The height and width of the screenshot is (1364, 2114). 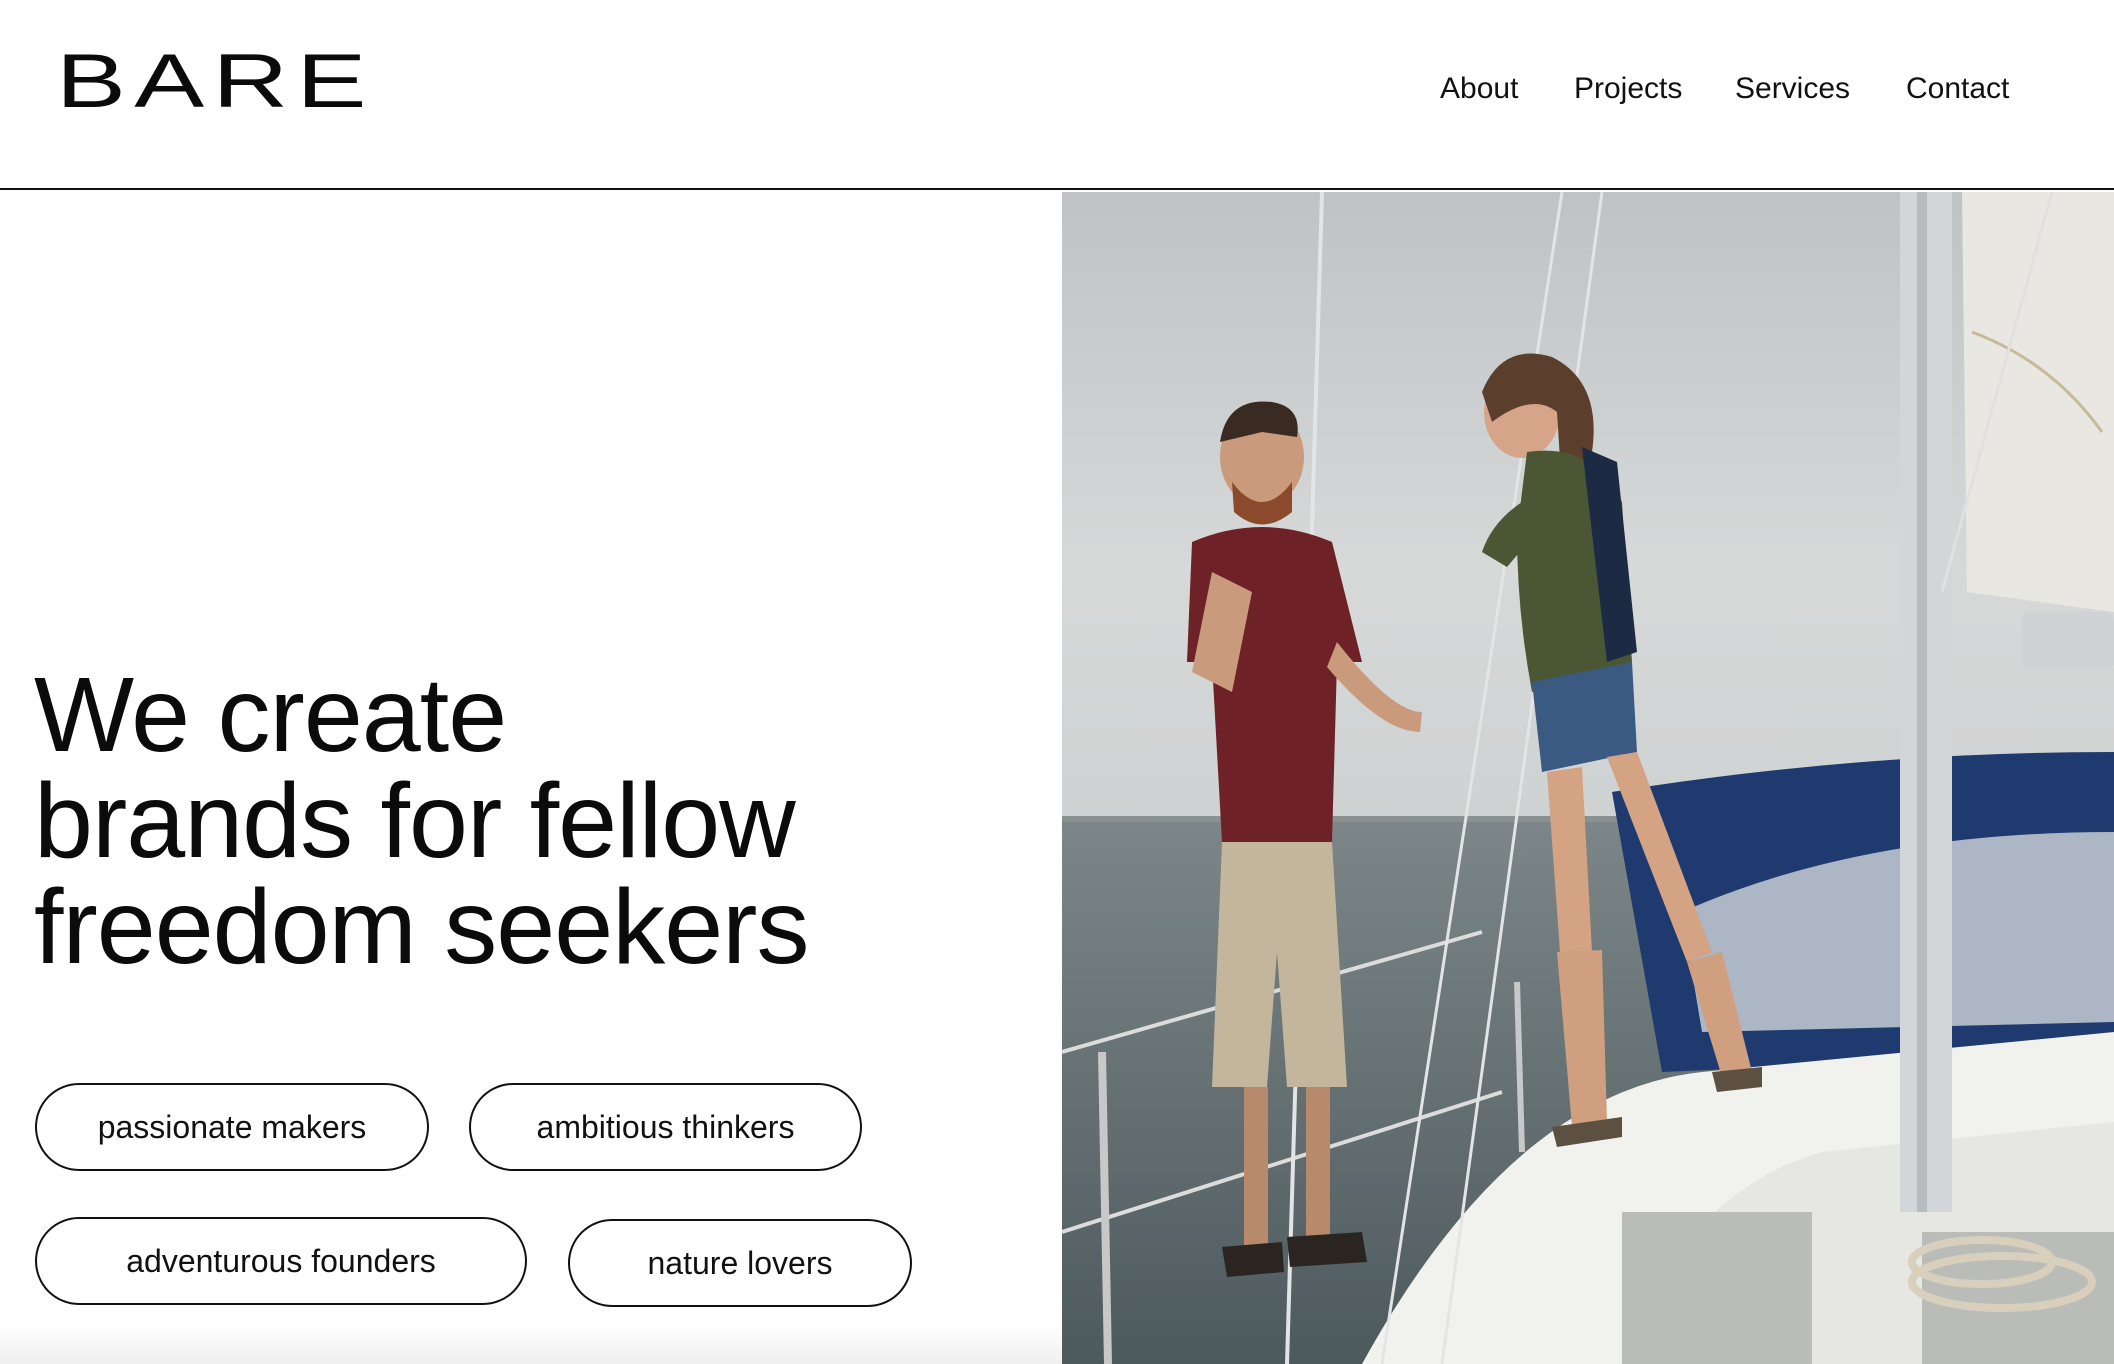 What do you see at coordinates (1792, 89) in the screenshot?
I see `nav-link-services: Services` at bounding box center [1792, 89].